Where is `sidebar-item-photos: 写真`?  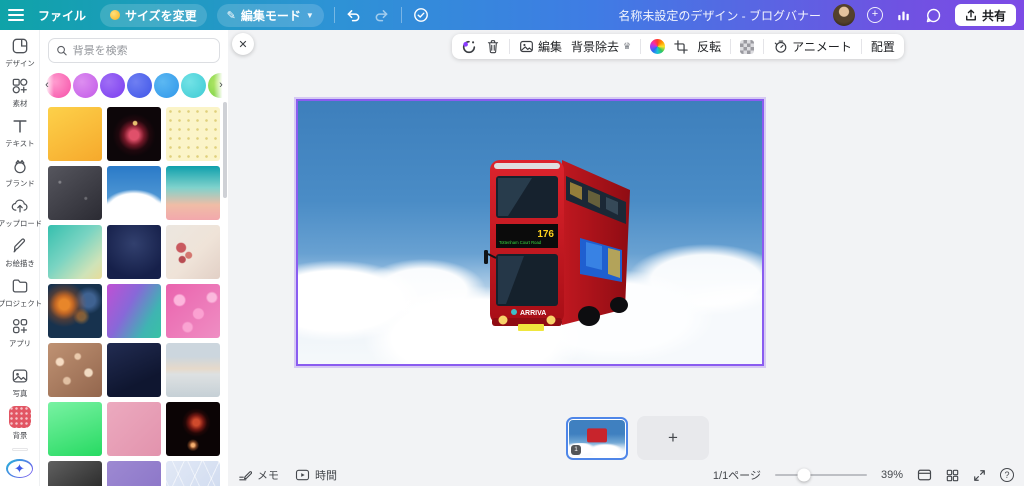
sidebar-item-photos: 写真 is located at coordinates (20, 382).